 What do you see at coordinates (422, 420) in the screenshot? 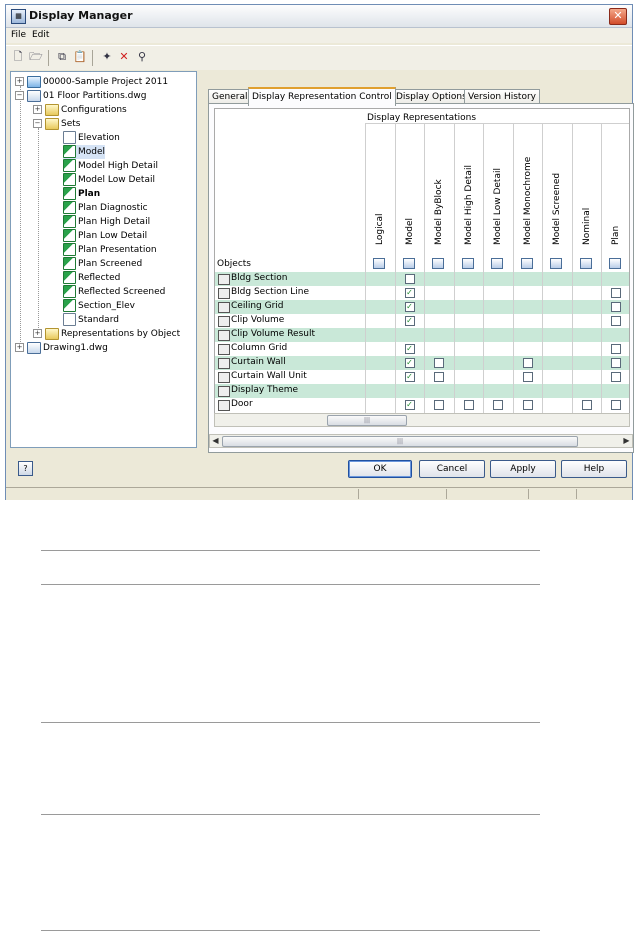
I see `grid-horizontal-scrollbar: |||` at bounding box center [422, 420].